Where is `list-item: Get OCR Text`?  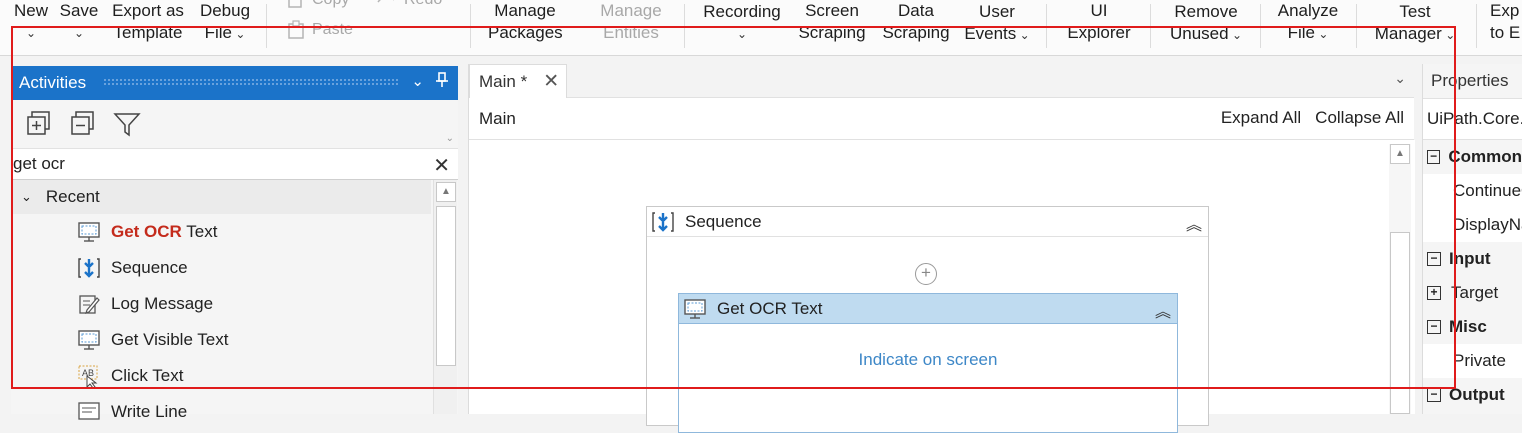 list-item: Get OCR Text is located at coordinates (221, 232).